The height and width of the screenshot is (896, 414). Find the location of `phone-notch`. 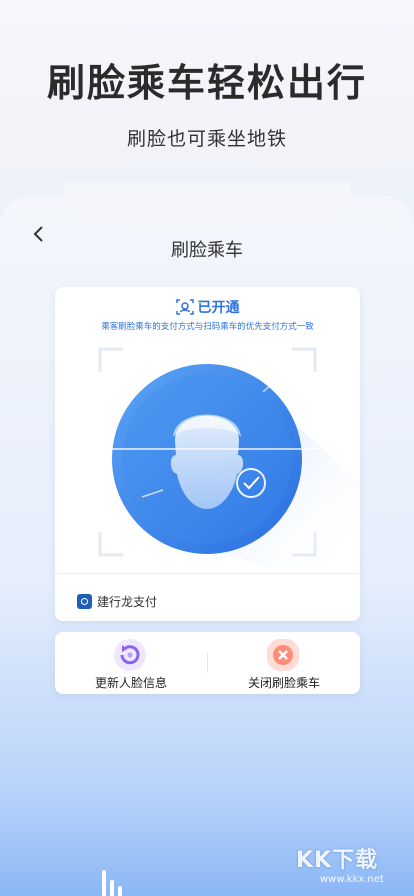

phone-notch is located at coordinates (207, 201).